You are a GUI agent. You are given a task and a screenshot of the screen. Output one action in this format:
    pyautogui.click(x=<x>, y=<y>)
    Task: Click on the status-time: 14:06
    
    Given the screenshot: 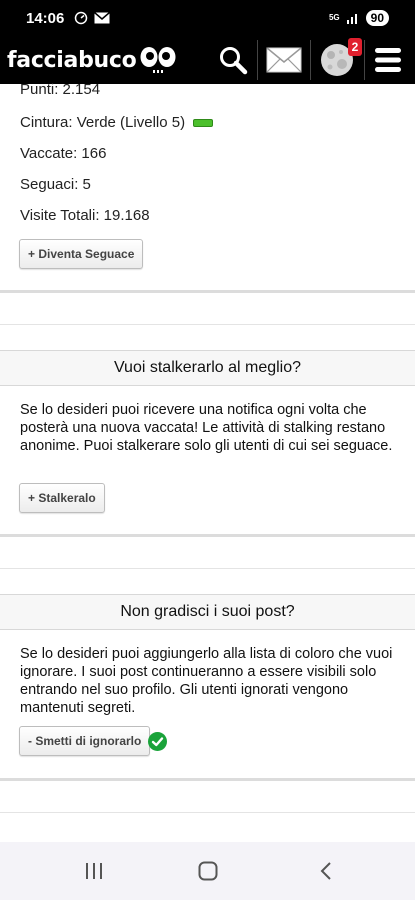 What is the action you would take?
    pyautogui.click(x=45, y=18)
    